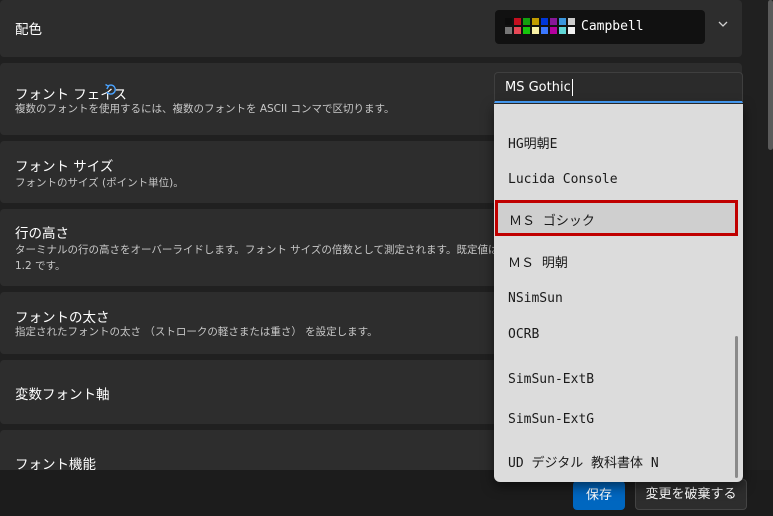  I want to click on color-scheme-title: 配色, so click(28, 30).